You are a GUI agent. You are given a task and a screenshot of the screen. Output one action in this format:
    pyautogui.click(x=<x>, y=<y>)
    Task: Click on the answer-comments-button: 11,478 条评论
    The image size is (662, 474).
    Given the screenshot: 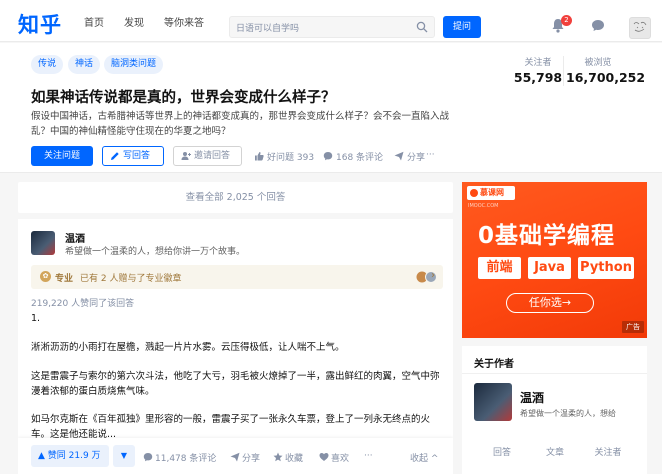 What is the action you would take?
    pyautogui.click(x=179, y=457)
    